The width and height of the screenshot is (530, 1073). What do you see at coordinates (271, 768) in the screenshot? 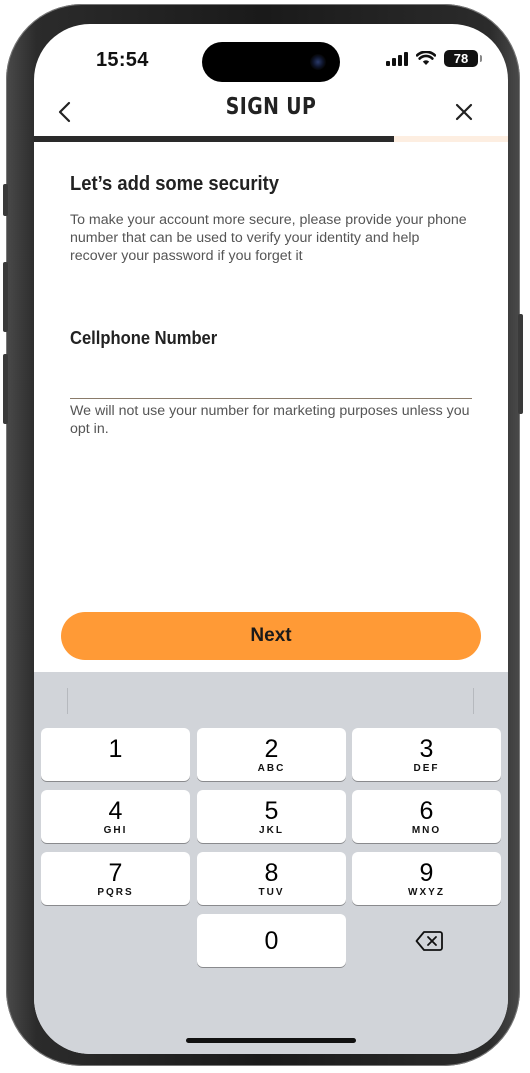
I see `key-letters: ABC` at bounding box center [271, 768].